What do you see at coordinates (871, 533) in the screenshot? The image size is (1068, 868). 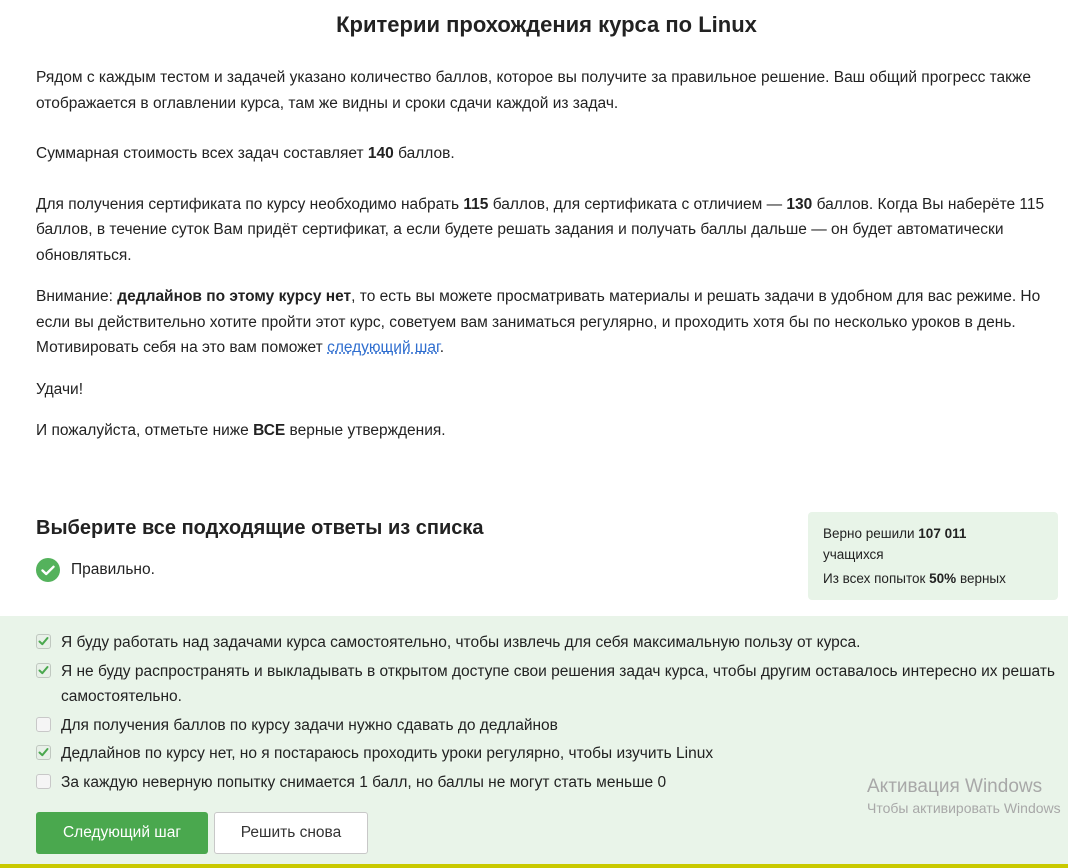 I see `stats-label: Верно решили` at bounding box center [871, 533].